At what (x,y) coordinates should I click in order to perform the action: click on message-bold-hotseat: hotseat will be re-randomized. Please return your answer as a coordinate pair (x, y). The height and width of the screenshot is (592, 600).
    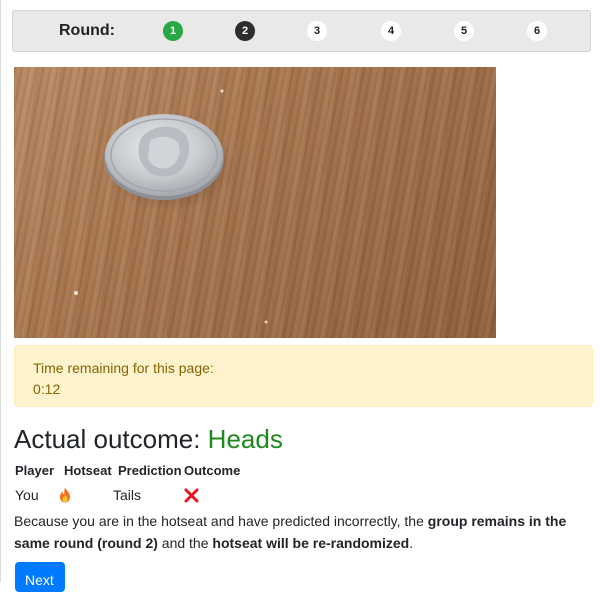
    Looking at the image, I should click on (311, 543).